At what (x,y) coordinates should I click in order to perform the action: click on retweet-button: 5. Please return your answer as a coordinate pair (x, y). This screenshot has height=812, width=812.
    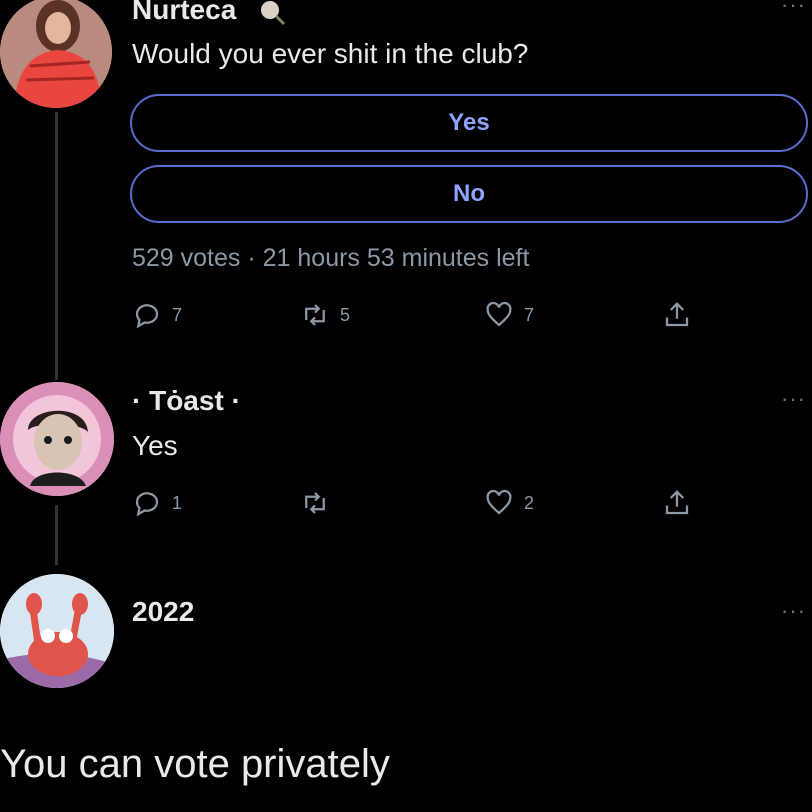
    Looking at the image, I should click on (325, 315).